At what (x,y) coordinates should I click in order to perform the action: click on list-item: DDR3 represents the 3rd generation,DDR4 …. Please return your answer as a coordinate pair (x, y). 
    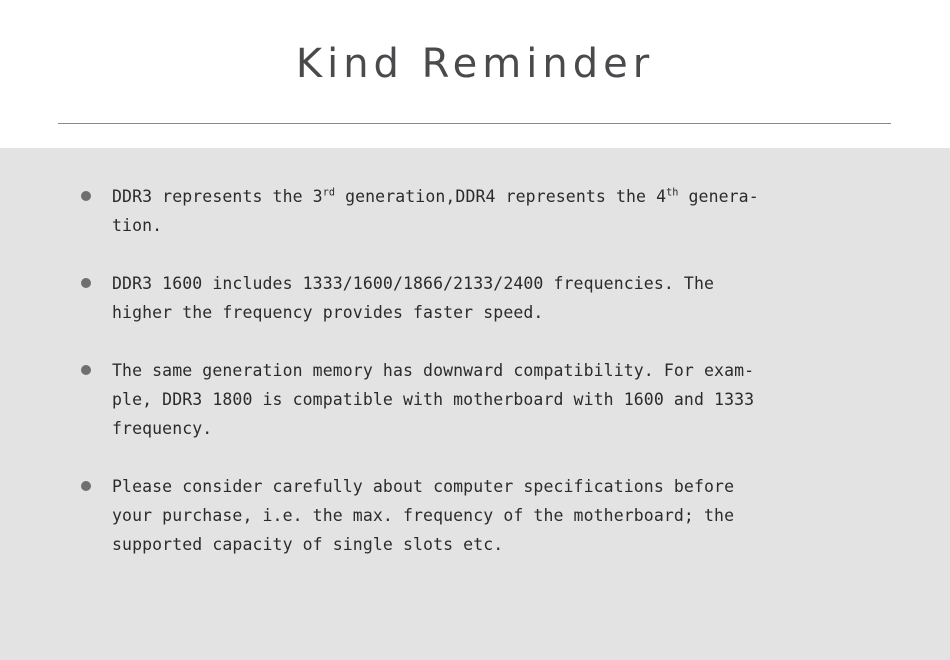
    Looking at the image, I should click on (493, 211).